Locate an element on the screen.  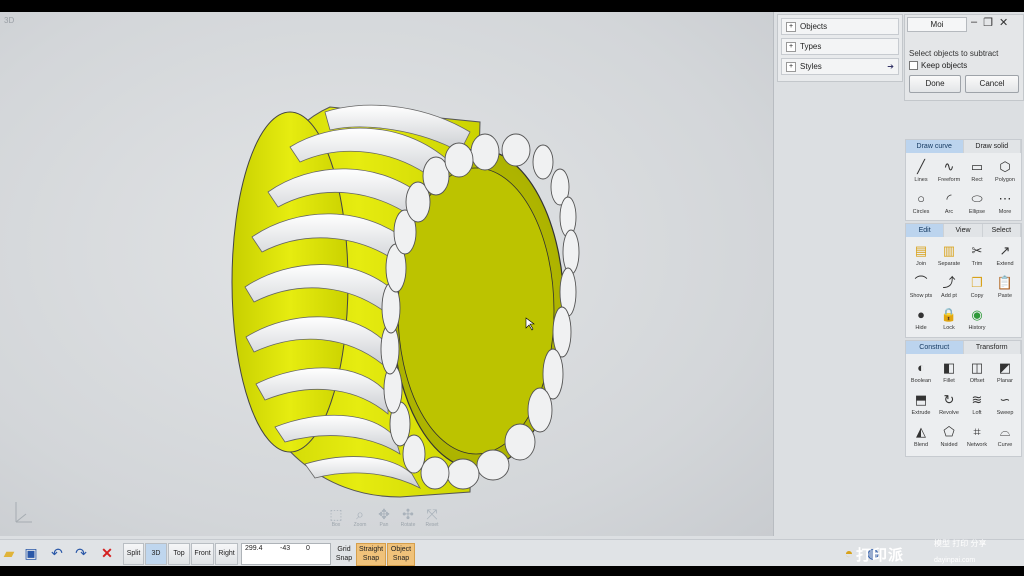
tool-extend: ↗ Extend is located at coordinates (1005, 255).